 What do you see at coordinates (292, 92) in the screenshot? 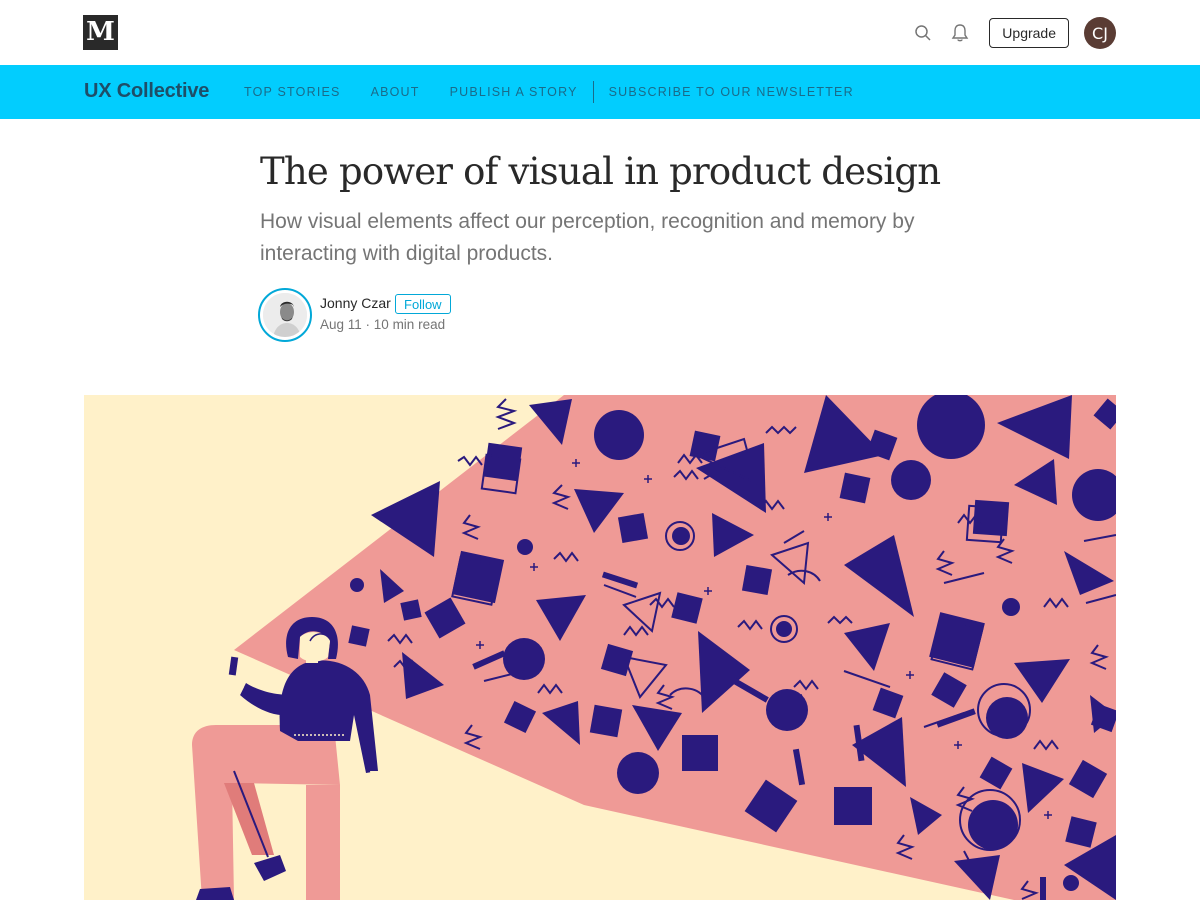
I see `nav-top-stories: TOP STORIES` at bounding box center [292, 92].